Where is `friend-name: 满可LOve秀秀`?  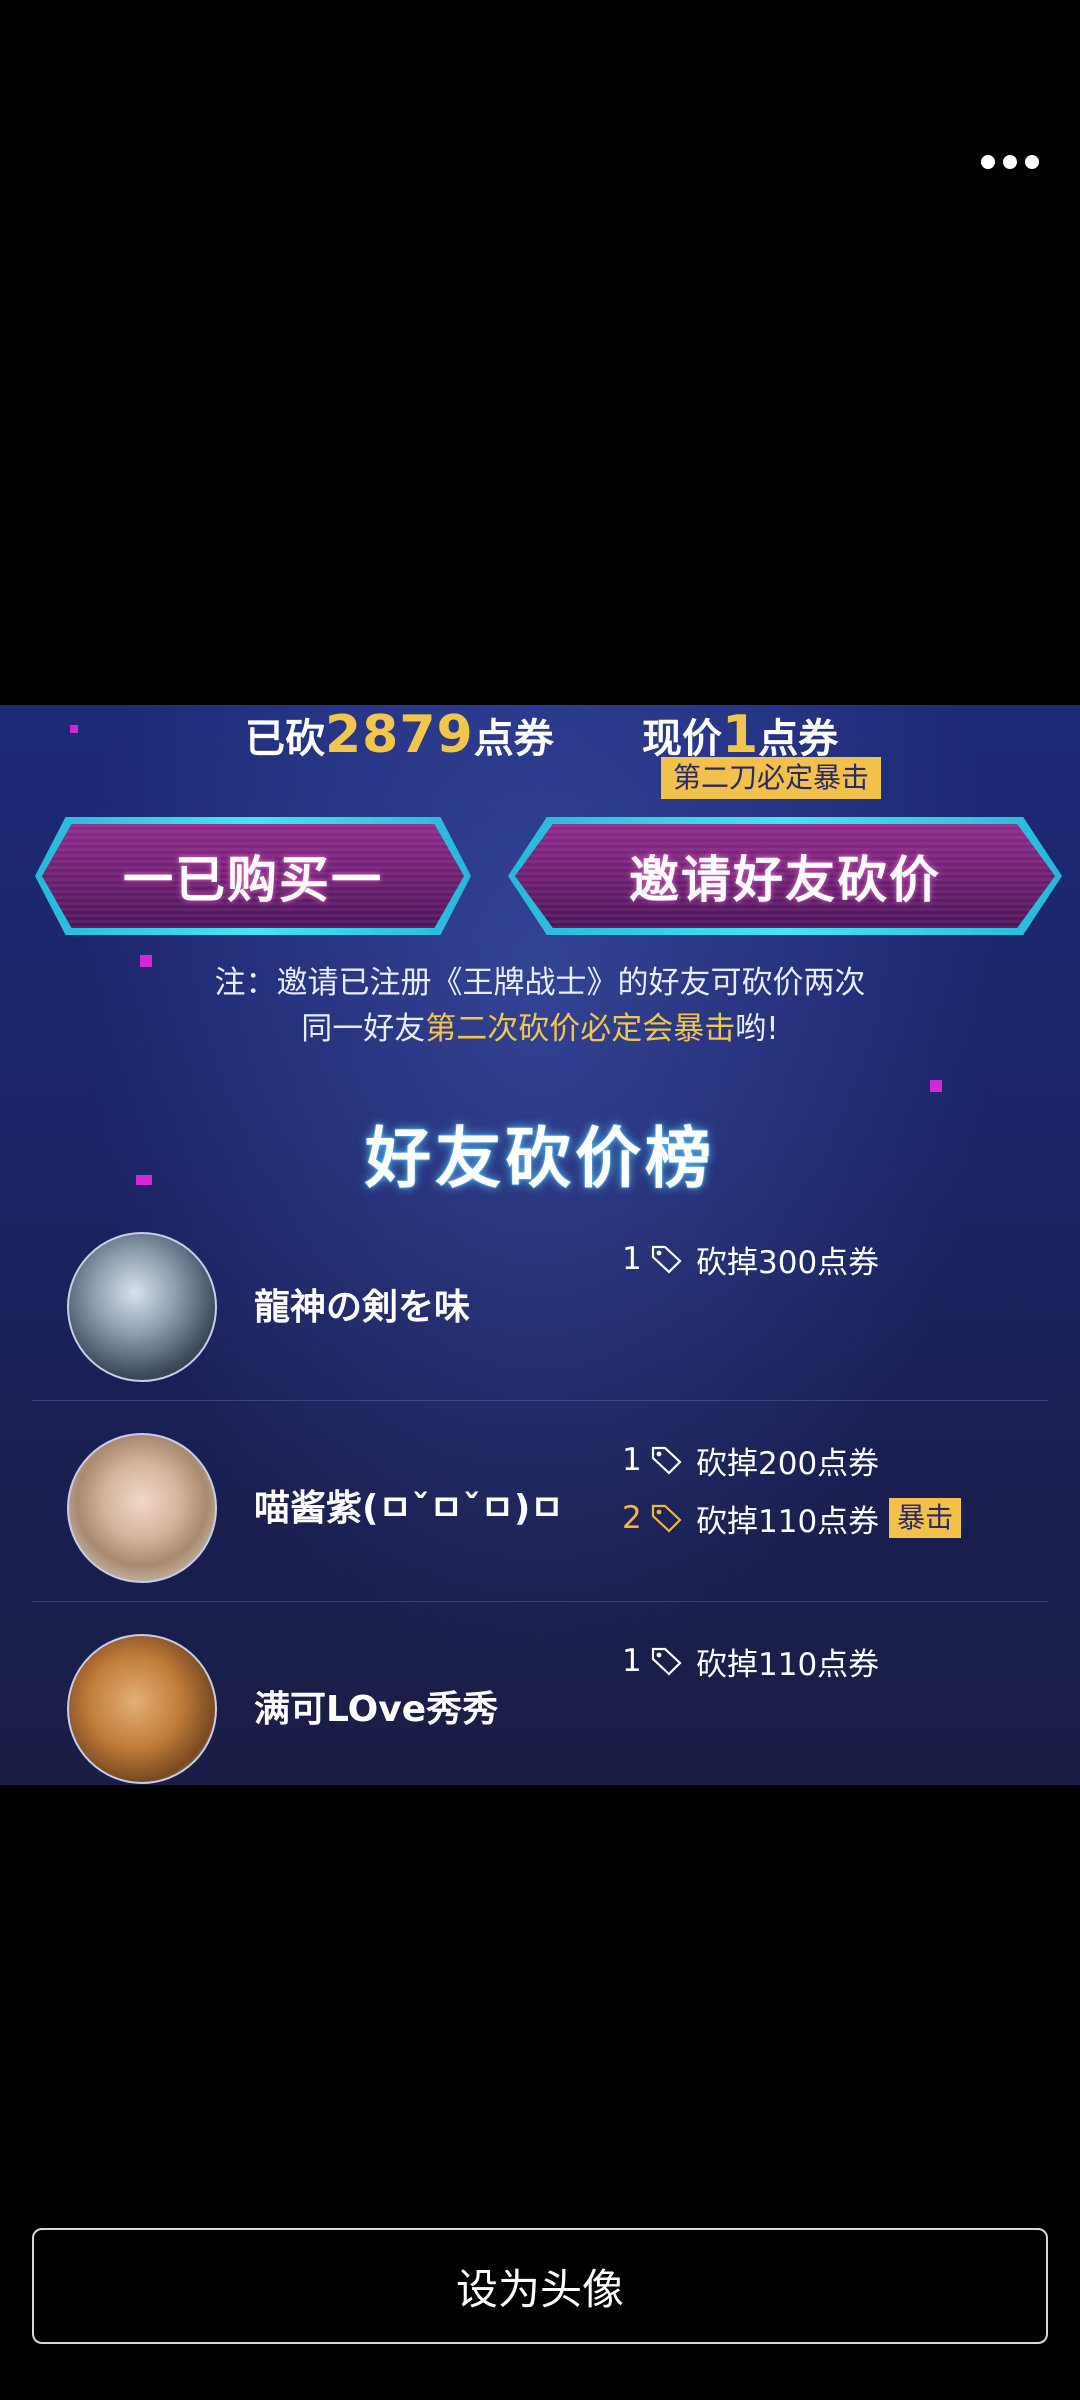 friend-name: 满可LOve秀秀 is located at coordinates (376, 1709).